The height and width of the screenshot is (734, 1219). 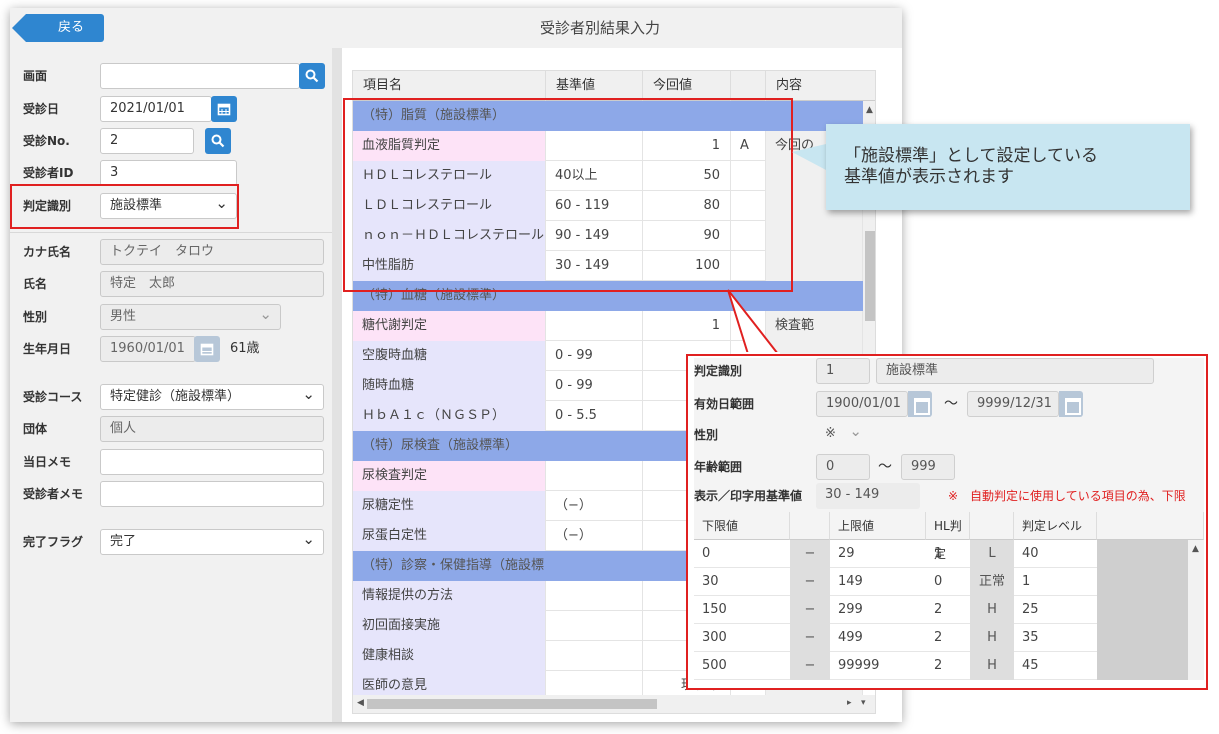 I want to click on popup-disp-value: 30 - 149, so click(x=868, y=496).